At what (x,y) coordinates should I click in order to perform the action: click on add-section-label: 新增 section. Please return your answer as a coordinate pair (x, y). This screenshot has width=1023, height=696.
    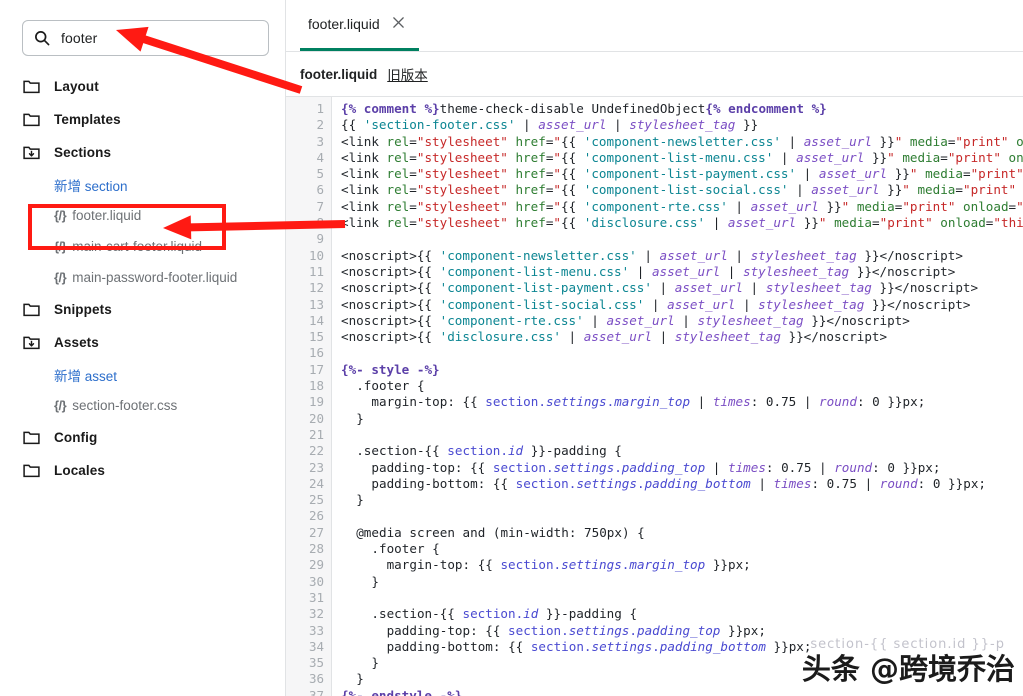
    Looking at the image, I should click on (91, 185).